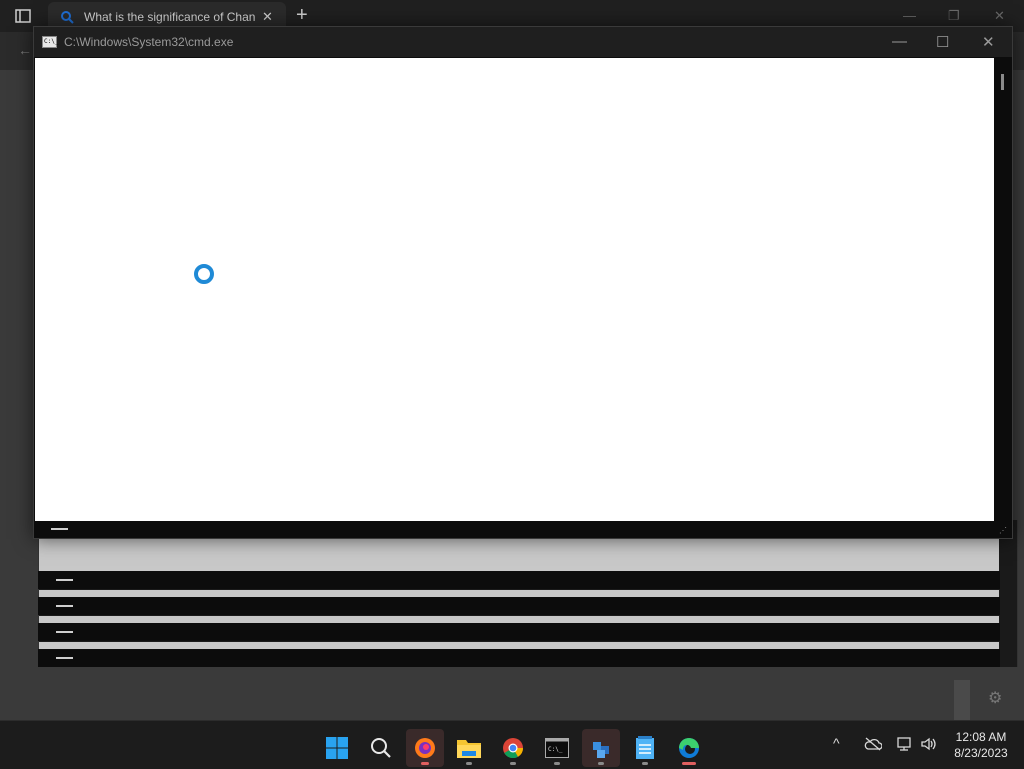 The image size is (1024, 769). I want to click on chrome-icon, so click(513, 748).